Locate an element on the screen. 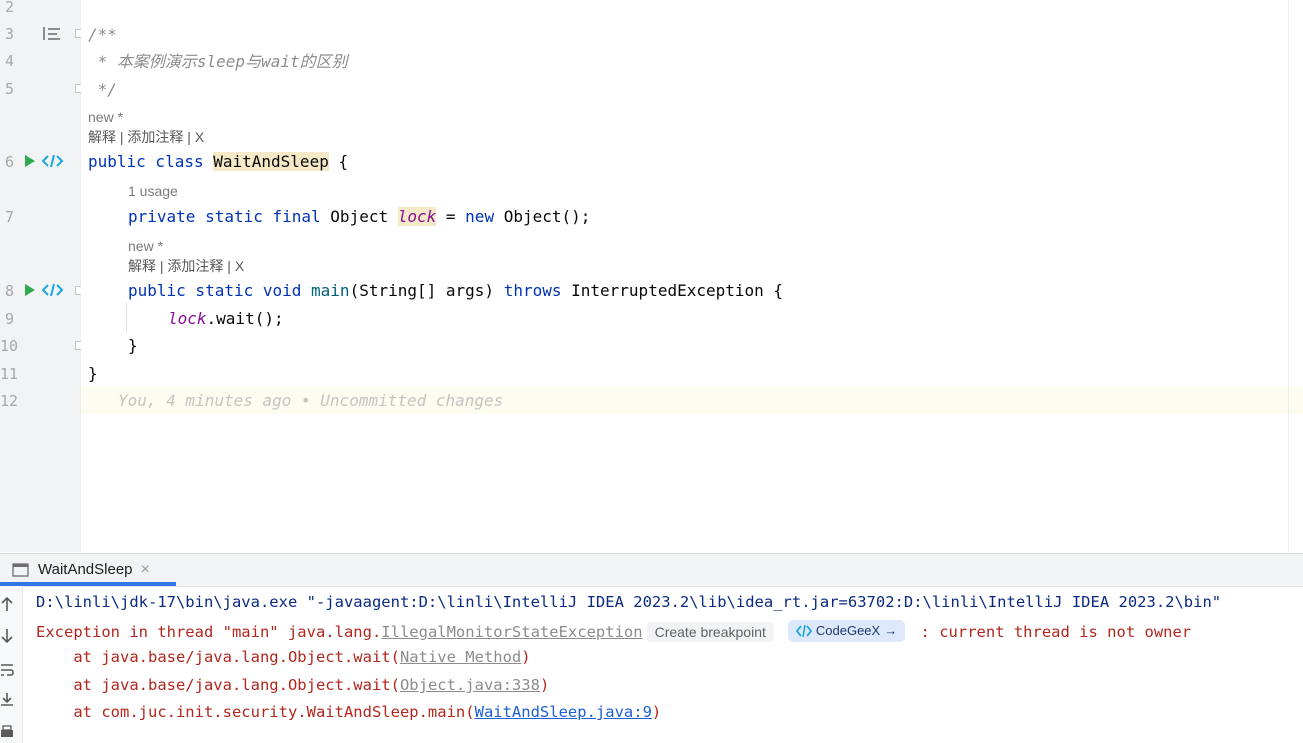 The image size is (1303, 743). code-text: InterruptedException { is located at coordinates (677, 290).